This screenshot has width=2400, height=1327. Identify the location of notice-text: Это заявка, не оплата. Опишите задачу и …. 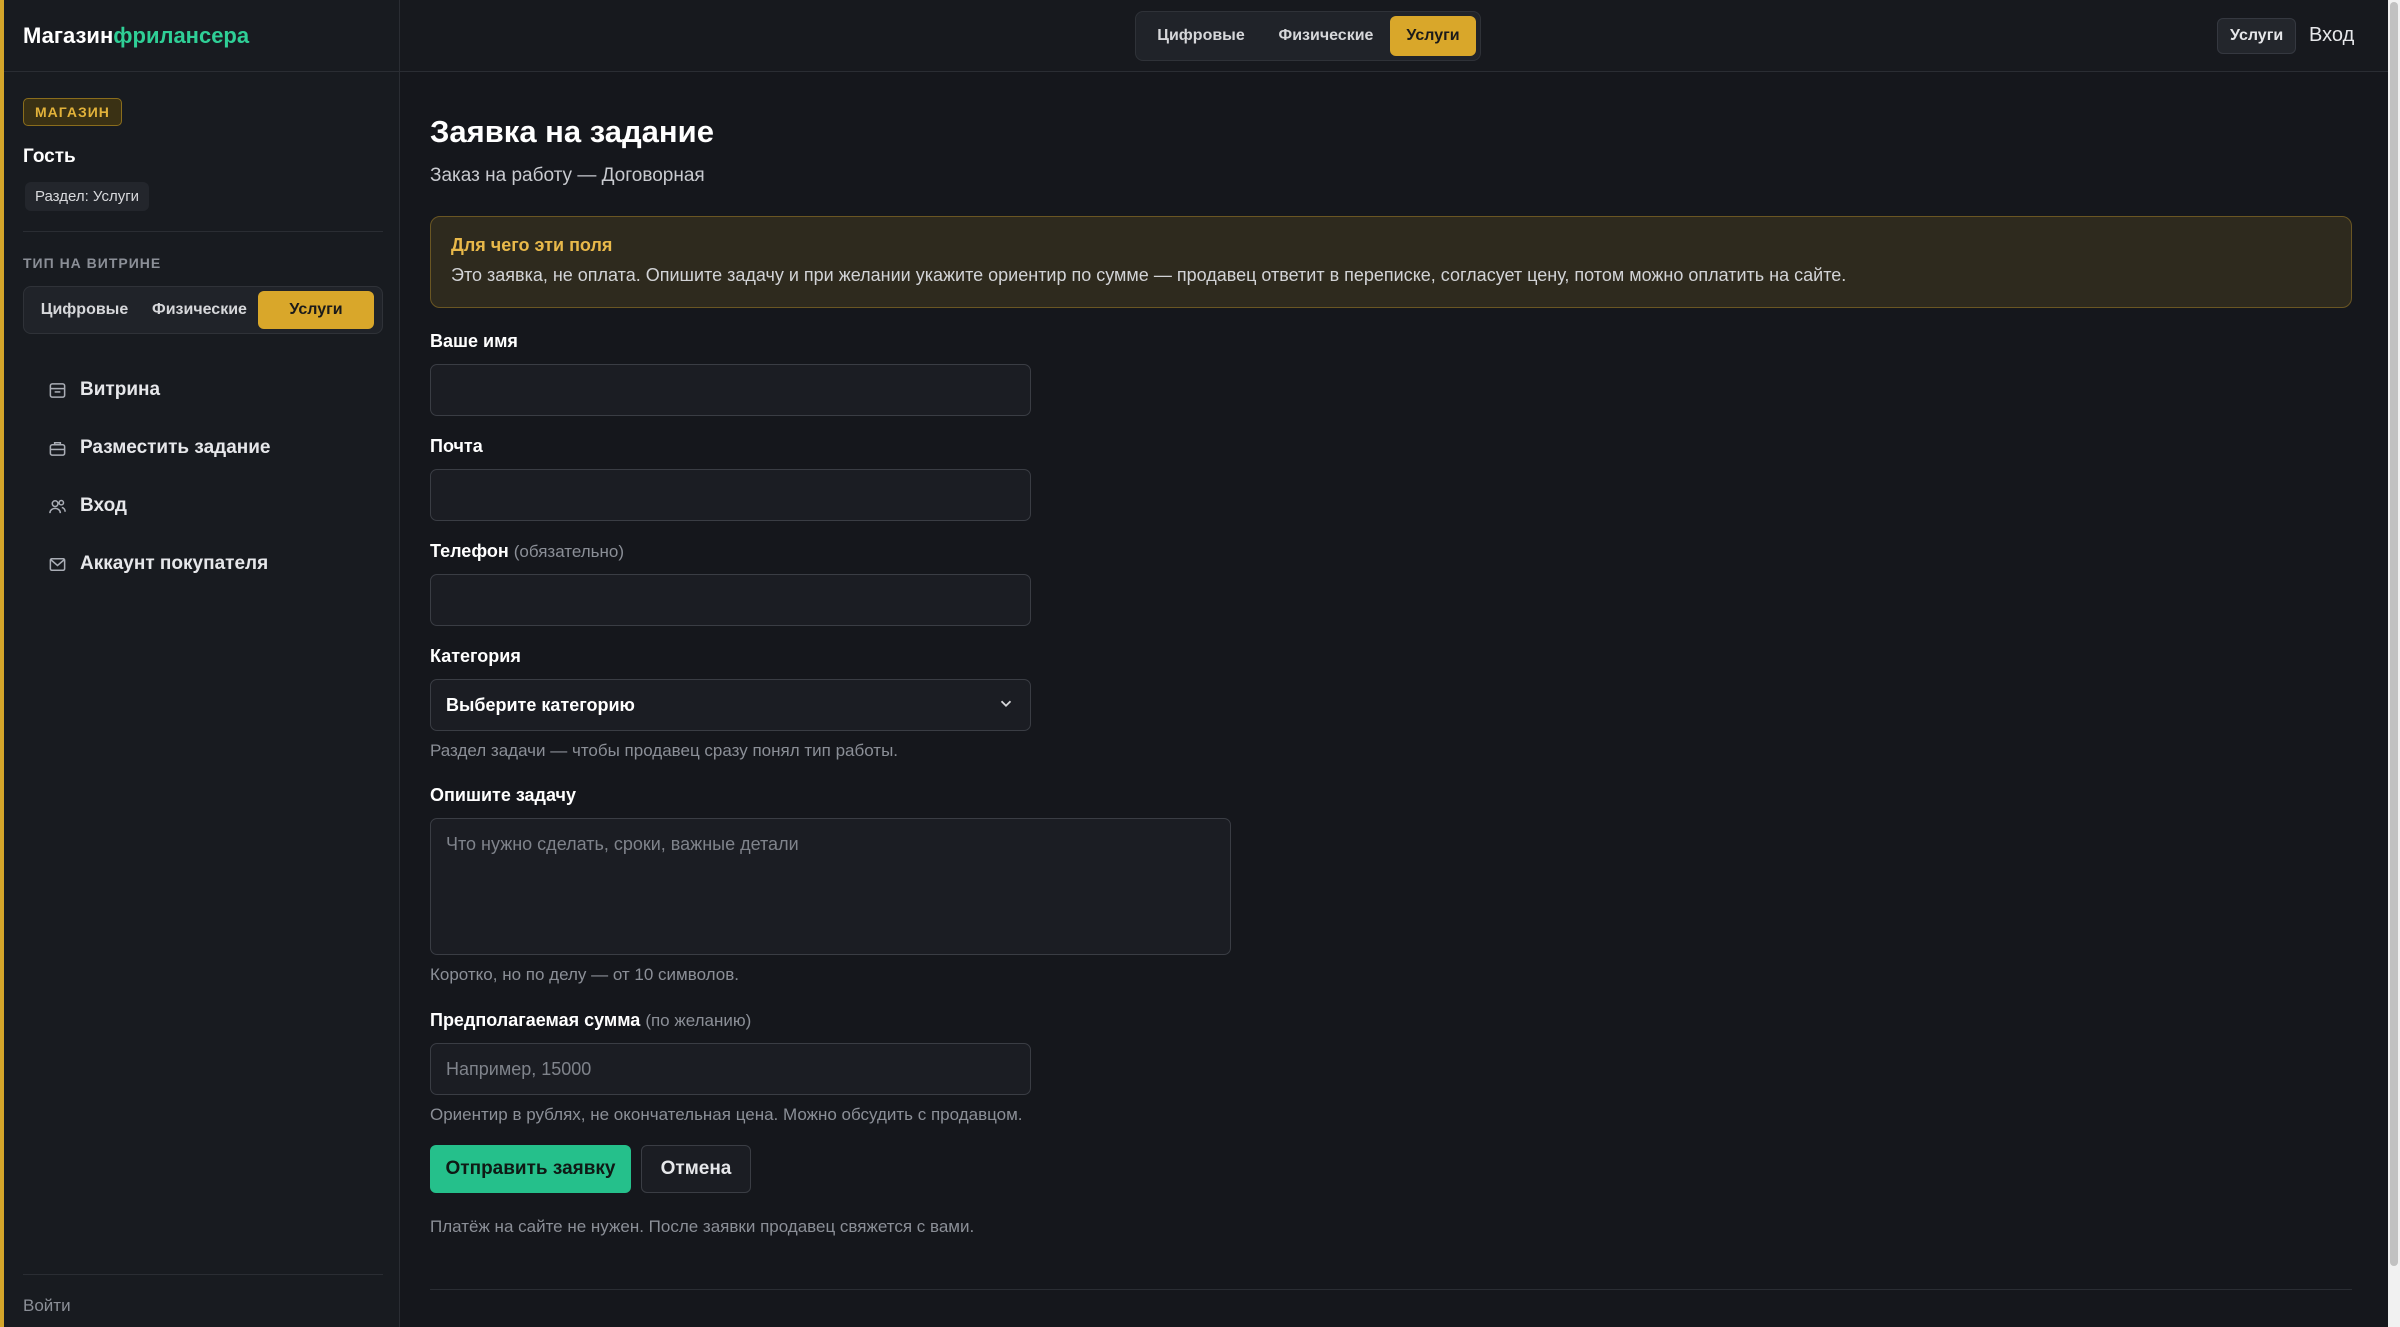
(1149, 275).